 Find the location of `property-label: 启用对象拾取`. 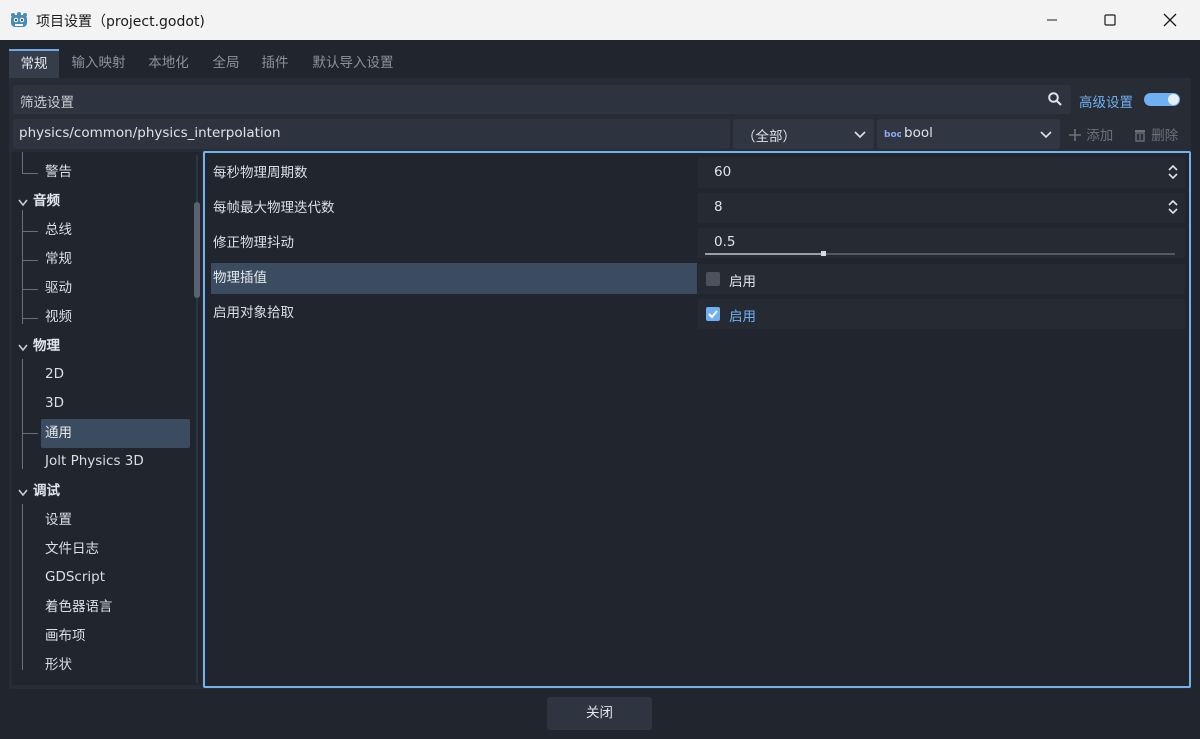

property-label: 启用对象拾取 is located at coordinates (253, 313).